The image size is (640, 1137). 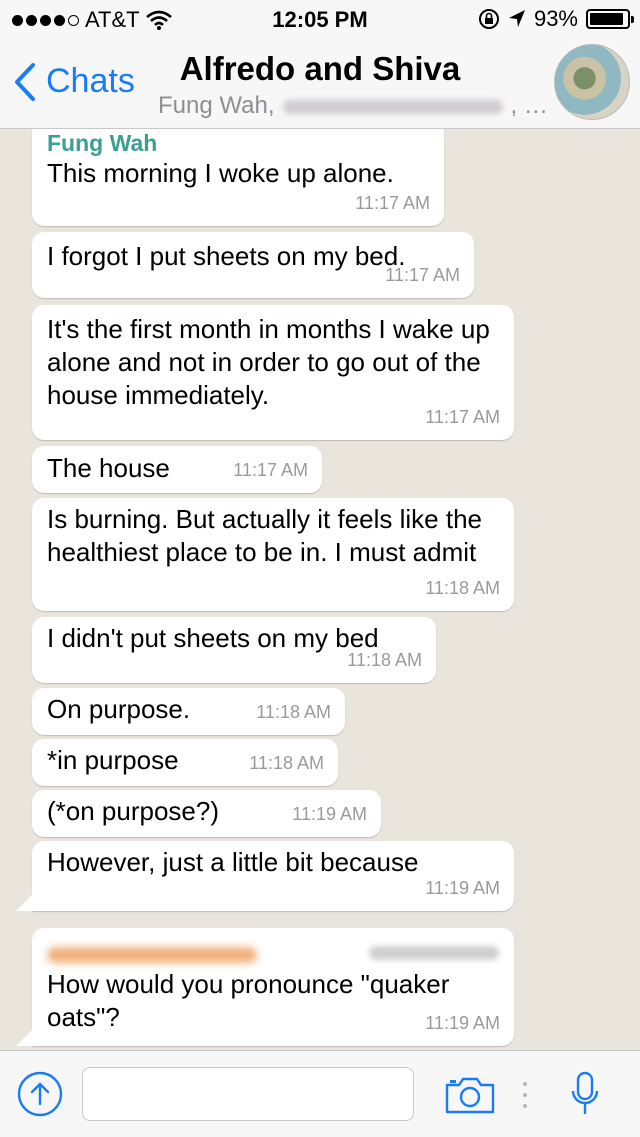 I want to click on camera-icon, so click(x=470, y=1095).